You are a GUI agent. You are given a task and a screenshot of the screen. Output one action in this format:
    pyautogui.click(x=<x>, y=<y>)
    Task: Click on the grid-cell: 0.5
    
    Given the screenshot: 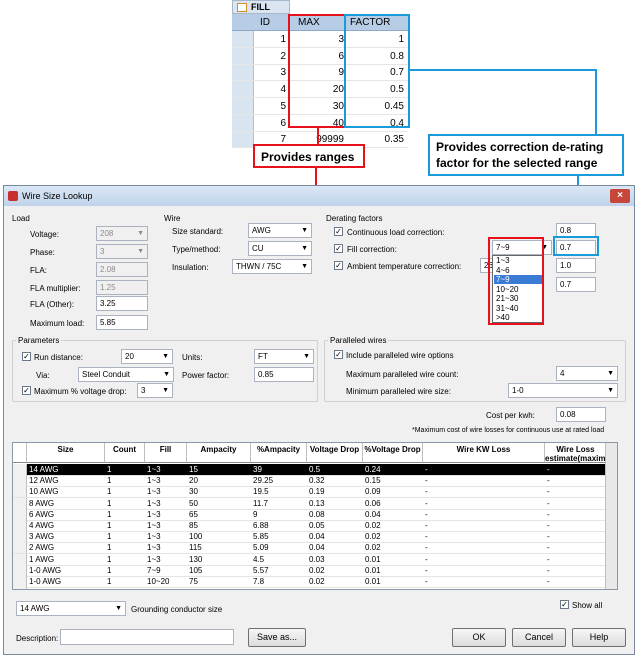 What is the action you would take?
    pyautogui.click(x=315, y=469)
    